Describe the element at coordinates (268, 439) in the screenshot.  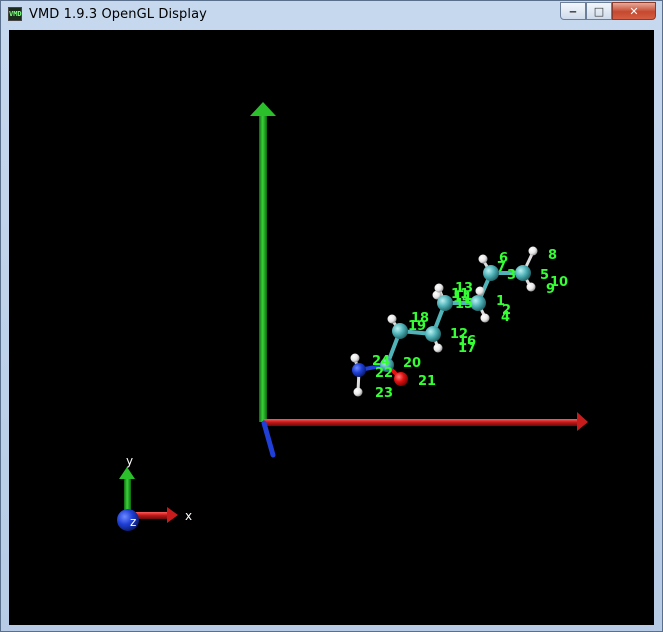
I see `big-z-axis` at that location.